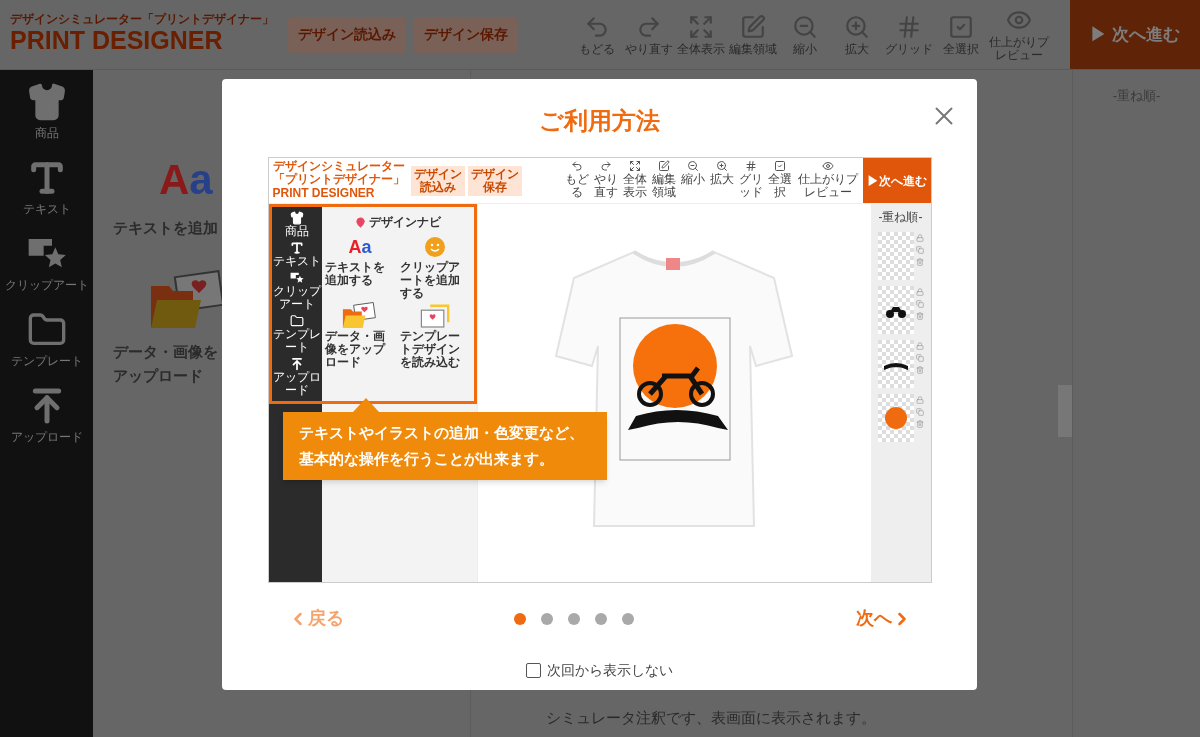 The height and width of the screenshot is (737, 1200). I want to click on checkbox-label: 次回から表示しない, so click(610, 670).